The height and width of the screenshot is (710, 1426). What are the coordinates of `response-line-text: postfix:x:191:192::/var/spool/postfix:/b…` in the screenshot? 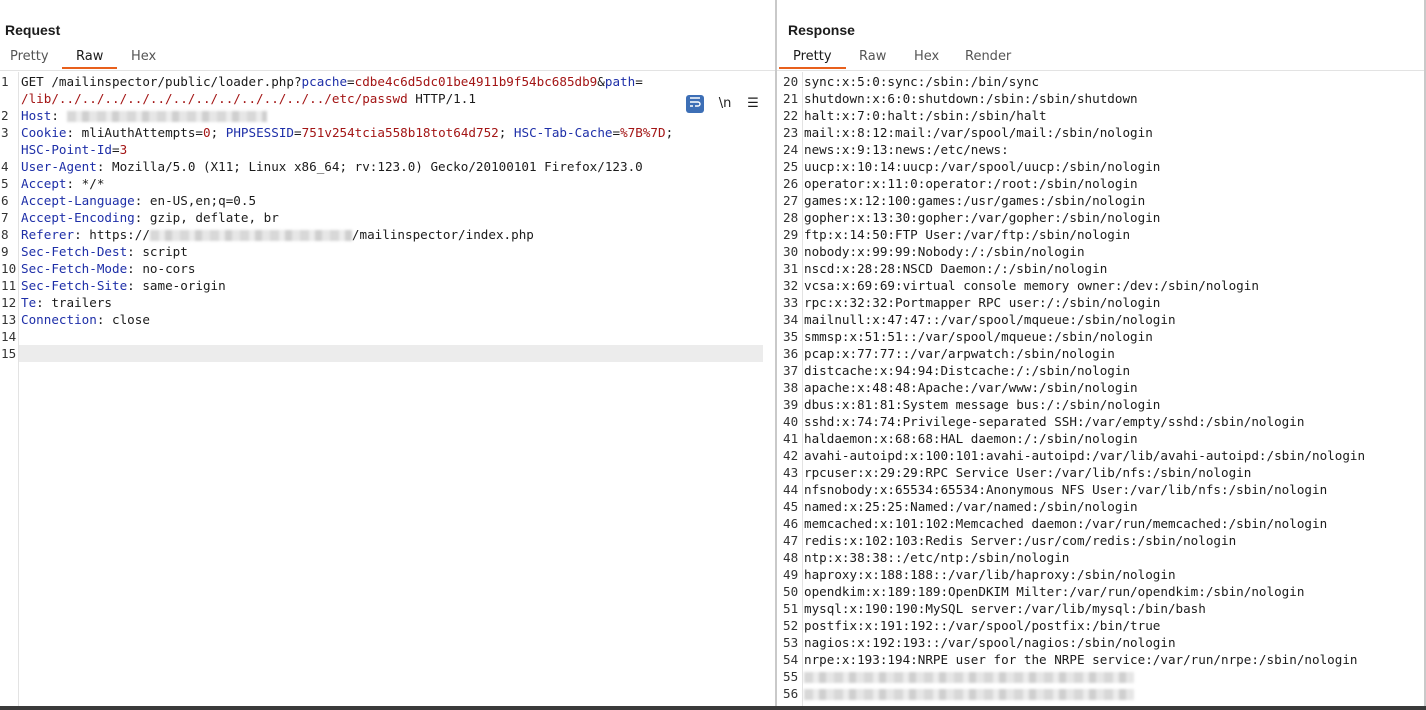 It's located at (982, 625).